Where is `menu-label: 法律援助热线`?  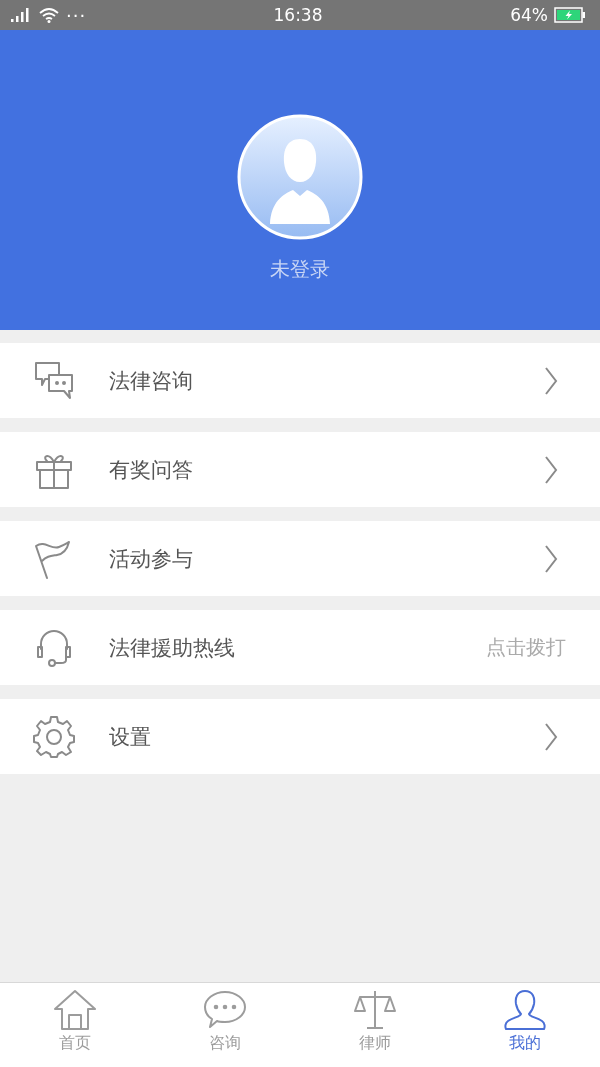
menu-label: 法律援助热线 is located at coordinates (172, 648).